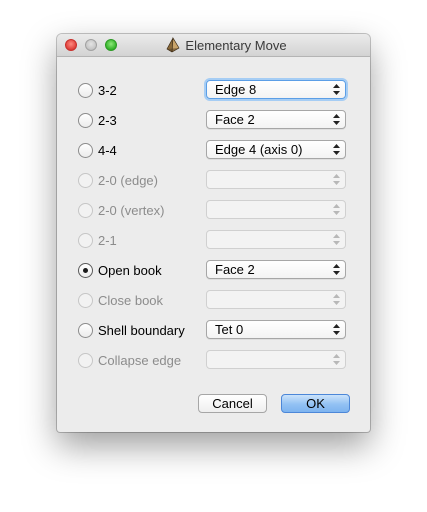 This screenshot has width=427, height=512. What do you see at coordinates (85, 300) in the screenshot?
I see `move-radio-close-book` at bounding box center [85, 300].